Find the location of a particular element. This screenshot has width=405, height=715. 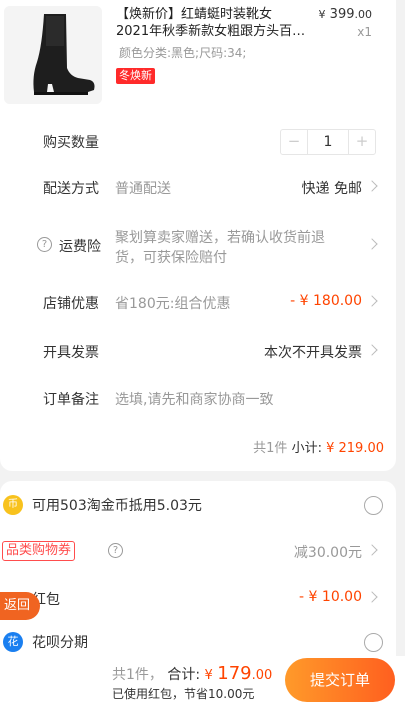

subtotal: 共1件 小计: ¥ 219.00 is located at coordinates (318, 446).